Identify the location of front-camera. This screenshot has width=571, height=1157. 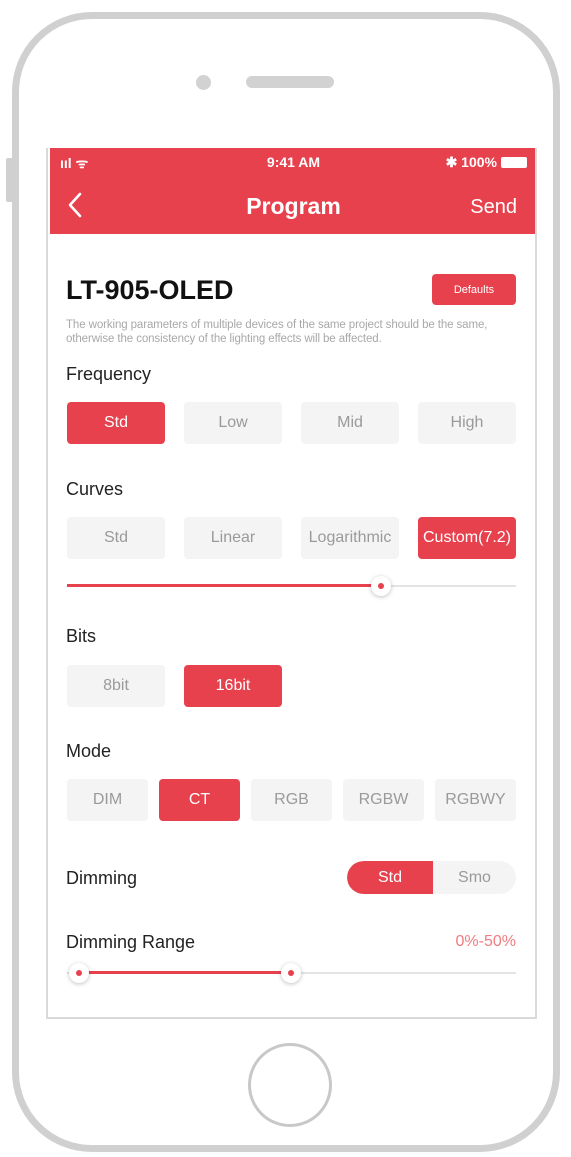
(203, 82).